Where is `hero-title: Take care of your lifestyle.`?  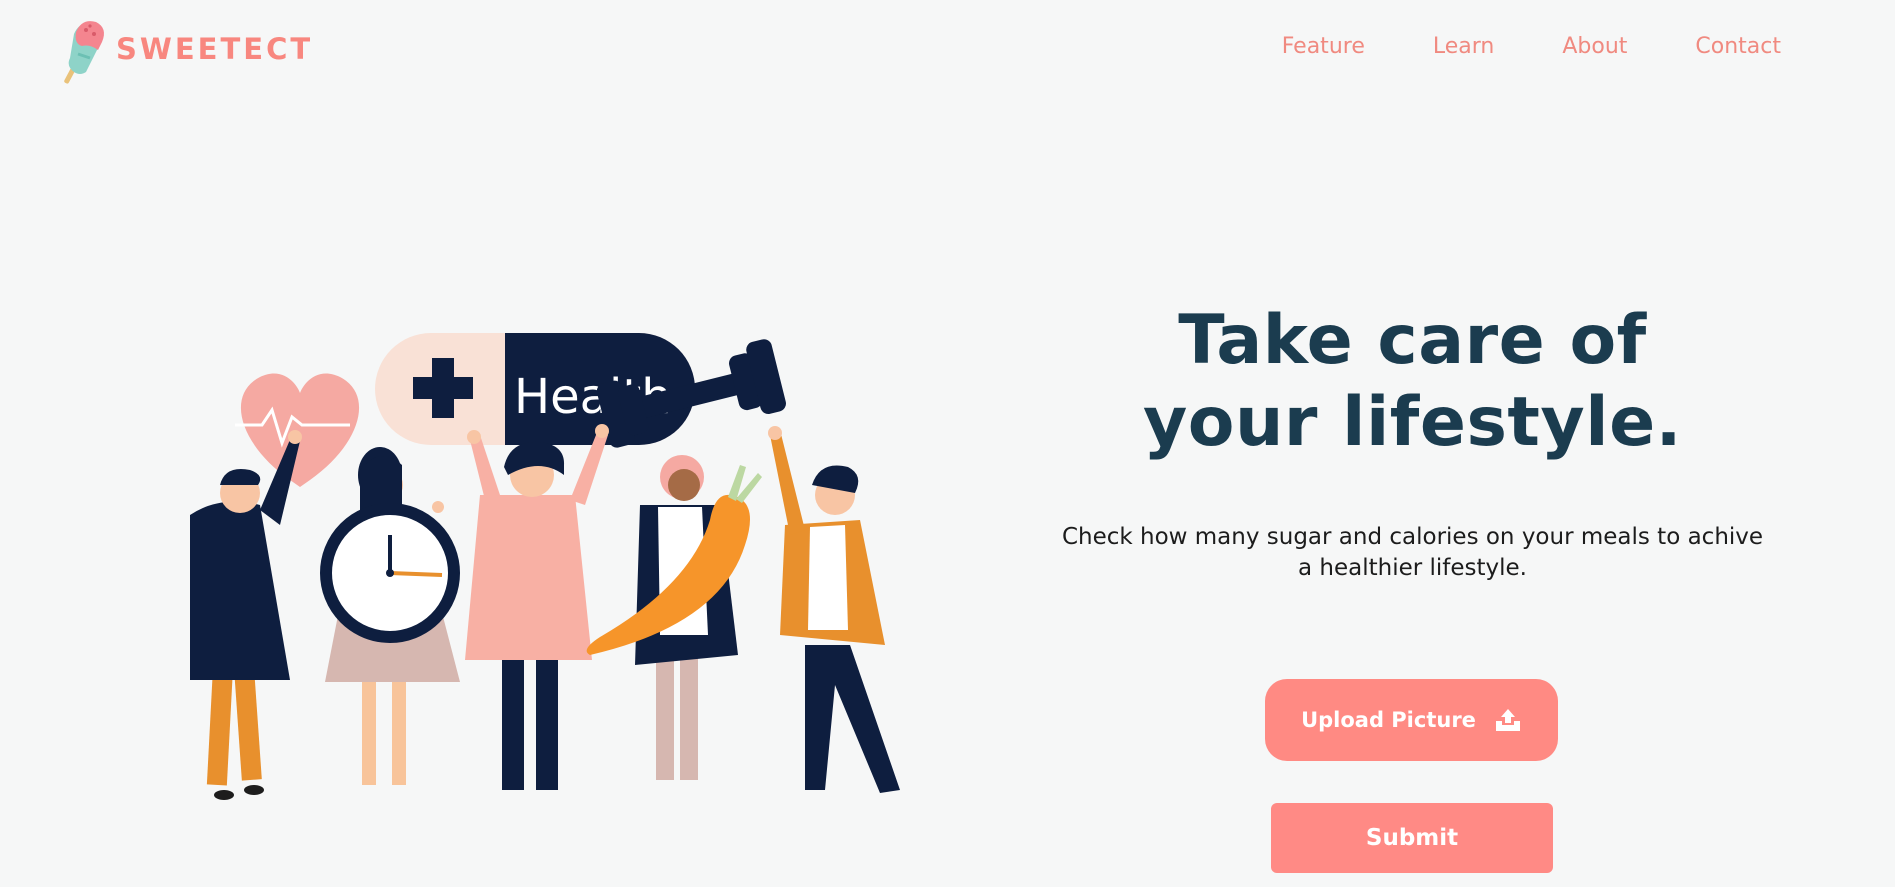
hero-title: Take care of your lifestyle. is located at coordinates (1412, 382).